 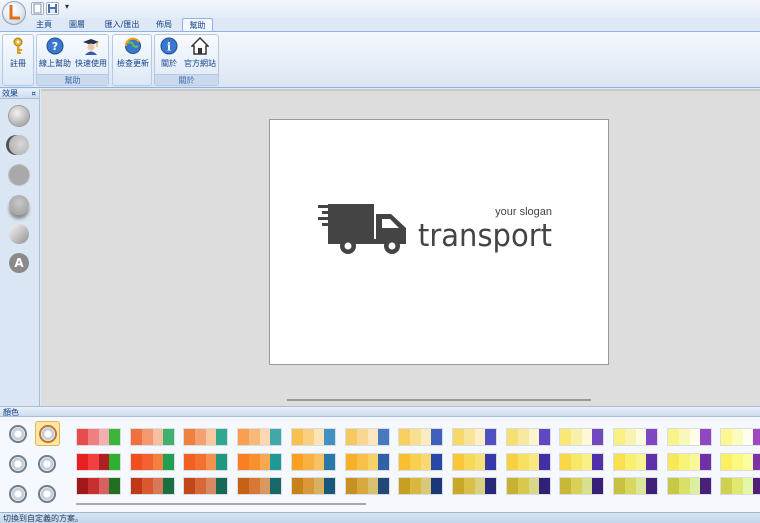 I want to click on quick-start-button: 快速使用, so click(x=91, y=53).